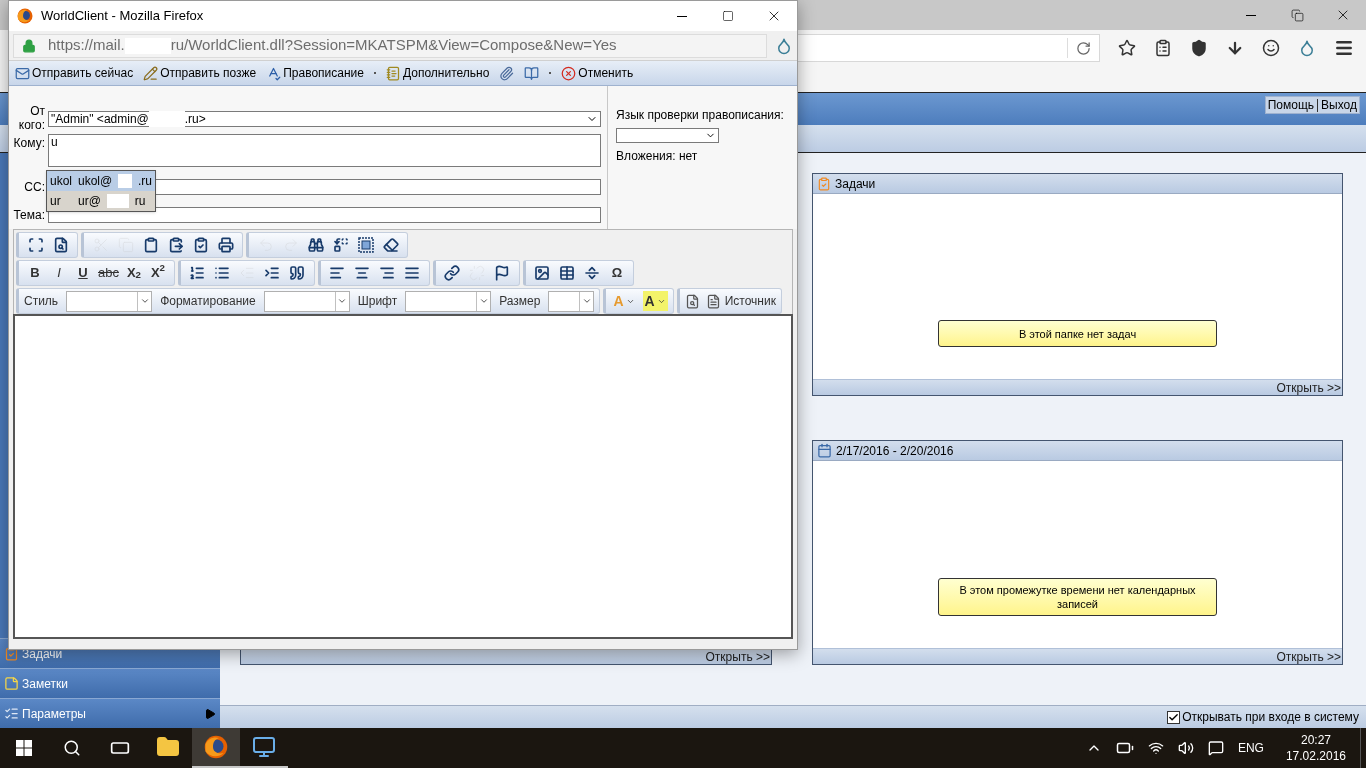 This screenshot has height=768, width=1366. I want to click on download-icon, so click(1235, 48).